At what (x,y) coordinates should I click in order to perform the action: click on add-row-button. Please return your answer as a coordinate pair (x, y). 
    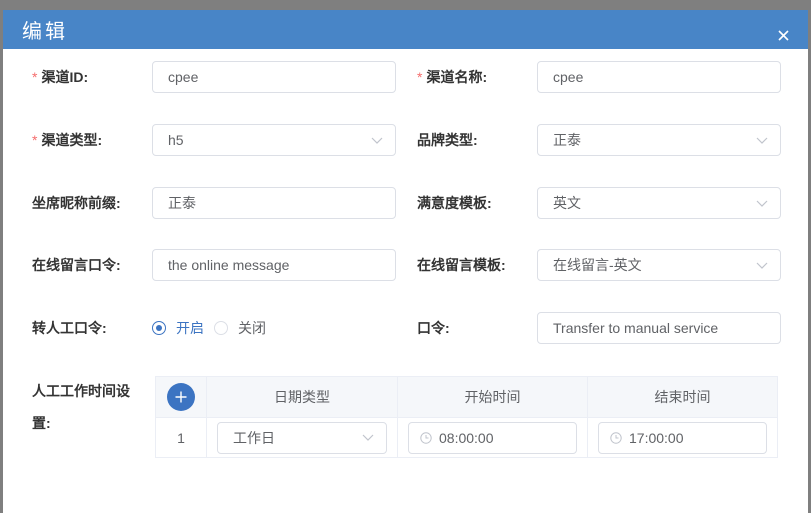
    Looking at the image, I should click on (181, 397).